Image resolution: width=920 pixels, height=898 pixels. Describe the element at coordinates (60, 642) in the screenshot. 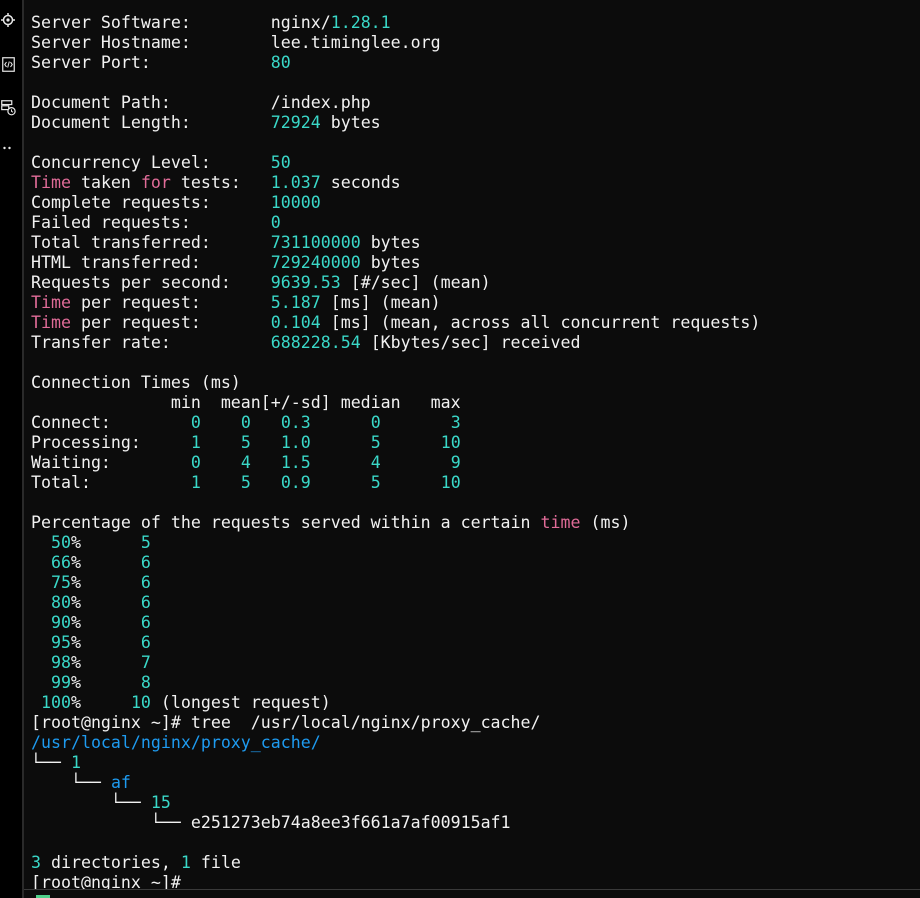

I see `terminal-text-segment: 95` at that location.